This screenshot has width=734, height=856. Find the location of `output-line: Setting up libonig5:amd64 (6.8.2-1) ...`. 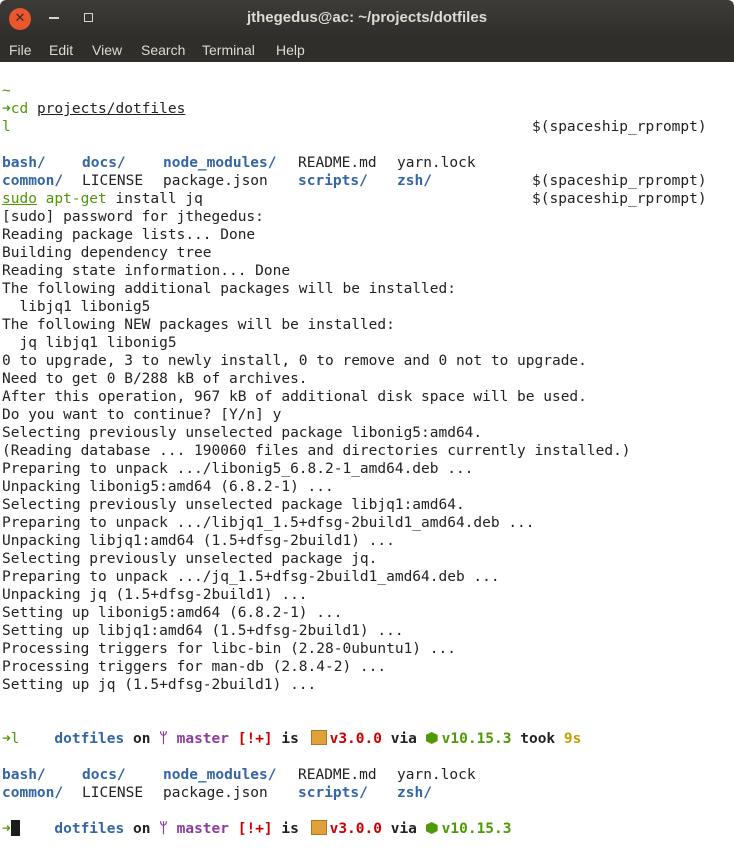

output-line: Setting up libonig5:amd64 (6.8.2-1) ... is located at coordinates (172, 613).